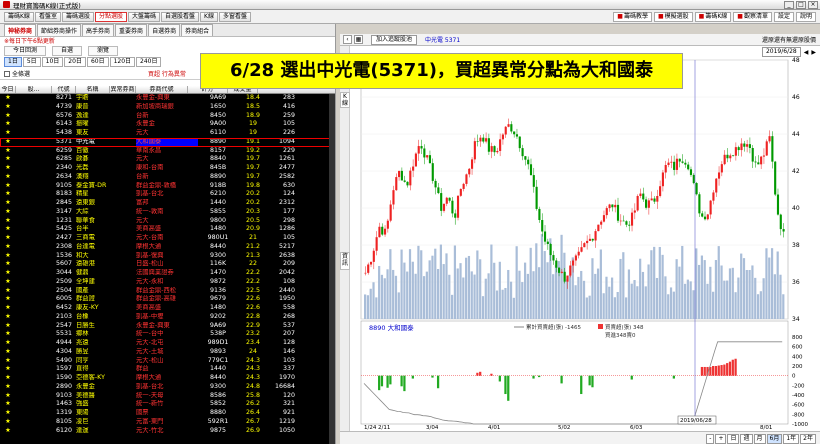 The width and height of the screenshot is (820, 444). What do you see at coordinates (7, 73) in the screenshot?
I see `select-all-checkbox` at bounding box center [7, 73].